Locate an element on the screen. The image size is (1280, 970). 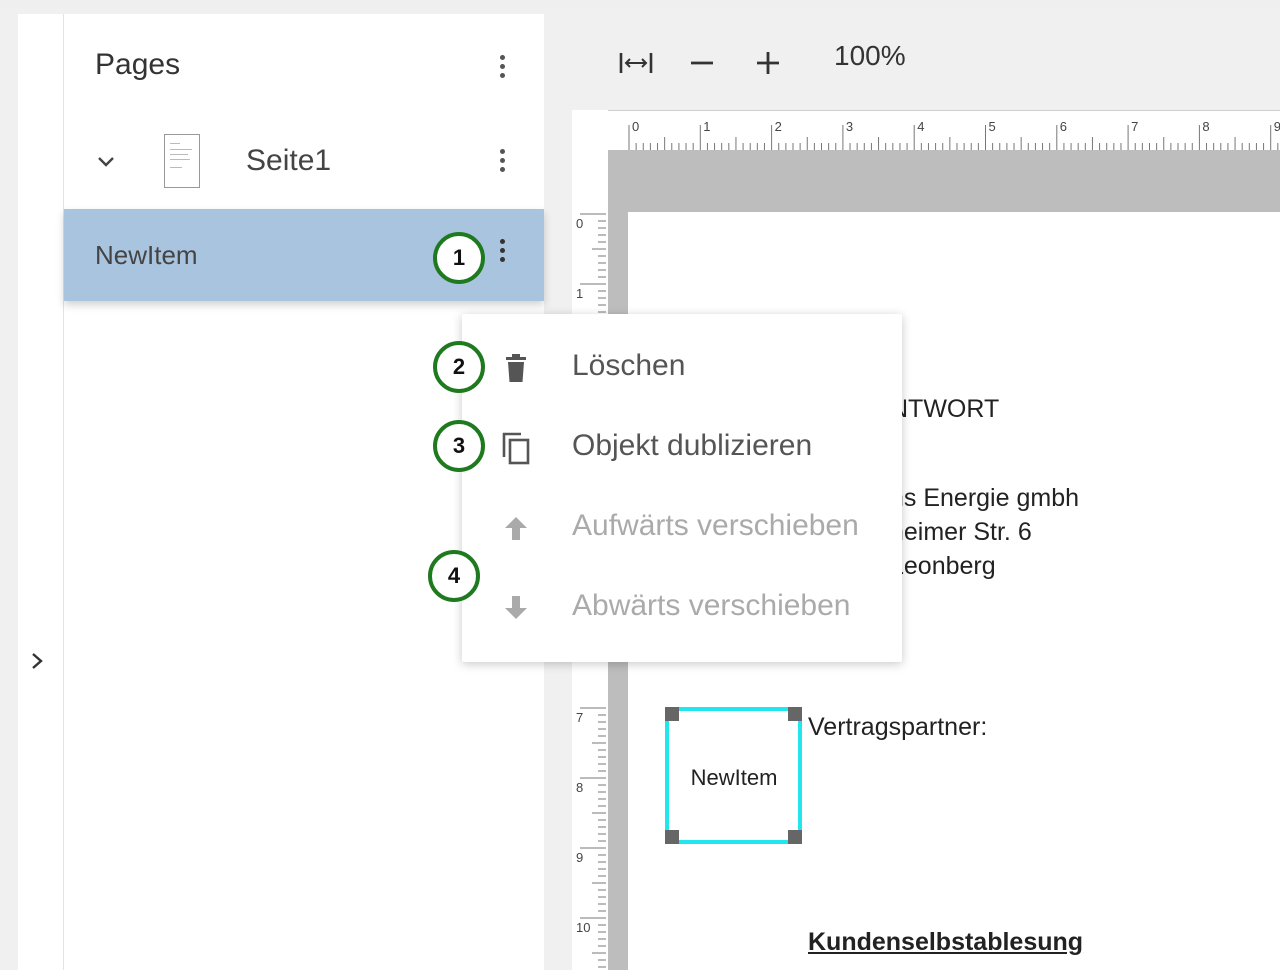
doc-text-meter-reading: Kundenselbstablesung is located at coordinates (946, 942).